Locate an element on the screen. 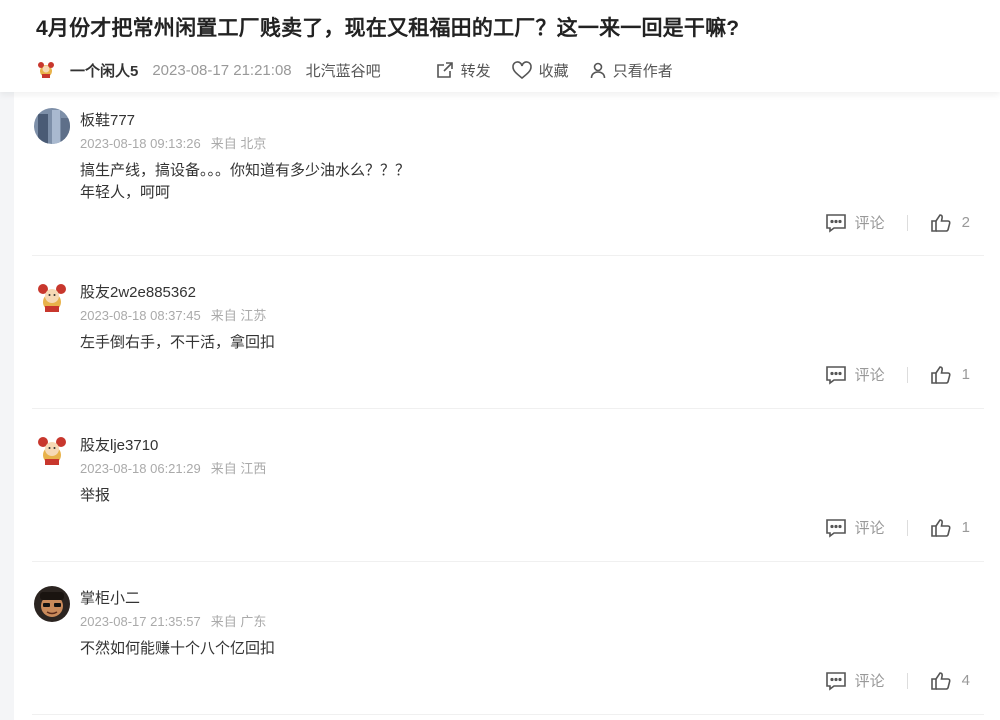 The width and height of the screenshot is (1000, 720). comment-username: 股友lje3710 is located at coordinates (119, 444).